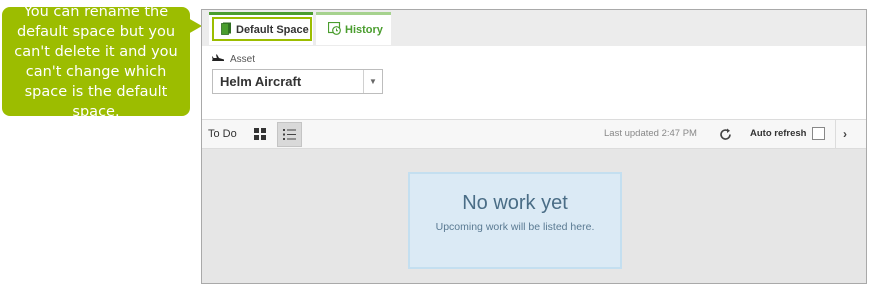 This screenshot has height=295, width=883. Describe the element at coordinates (725, 134) in the screenshot. I see `refresh-icon` at that location.